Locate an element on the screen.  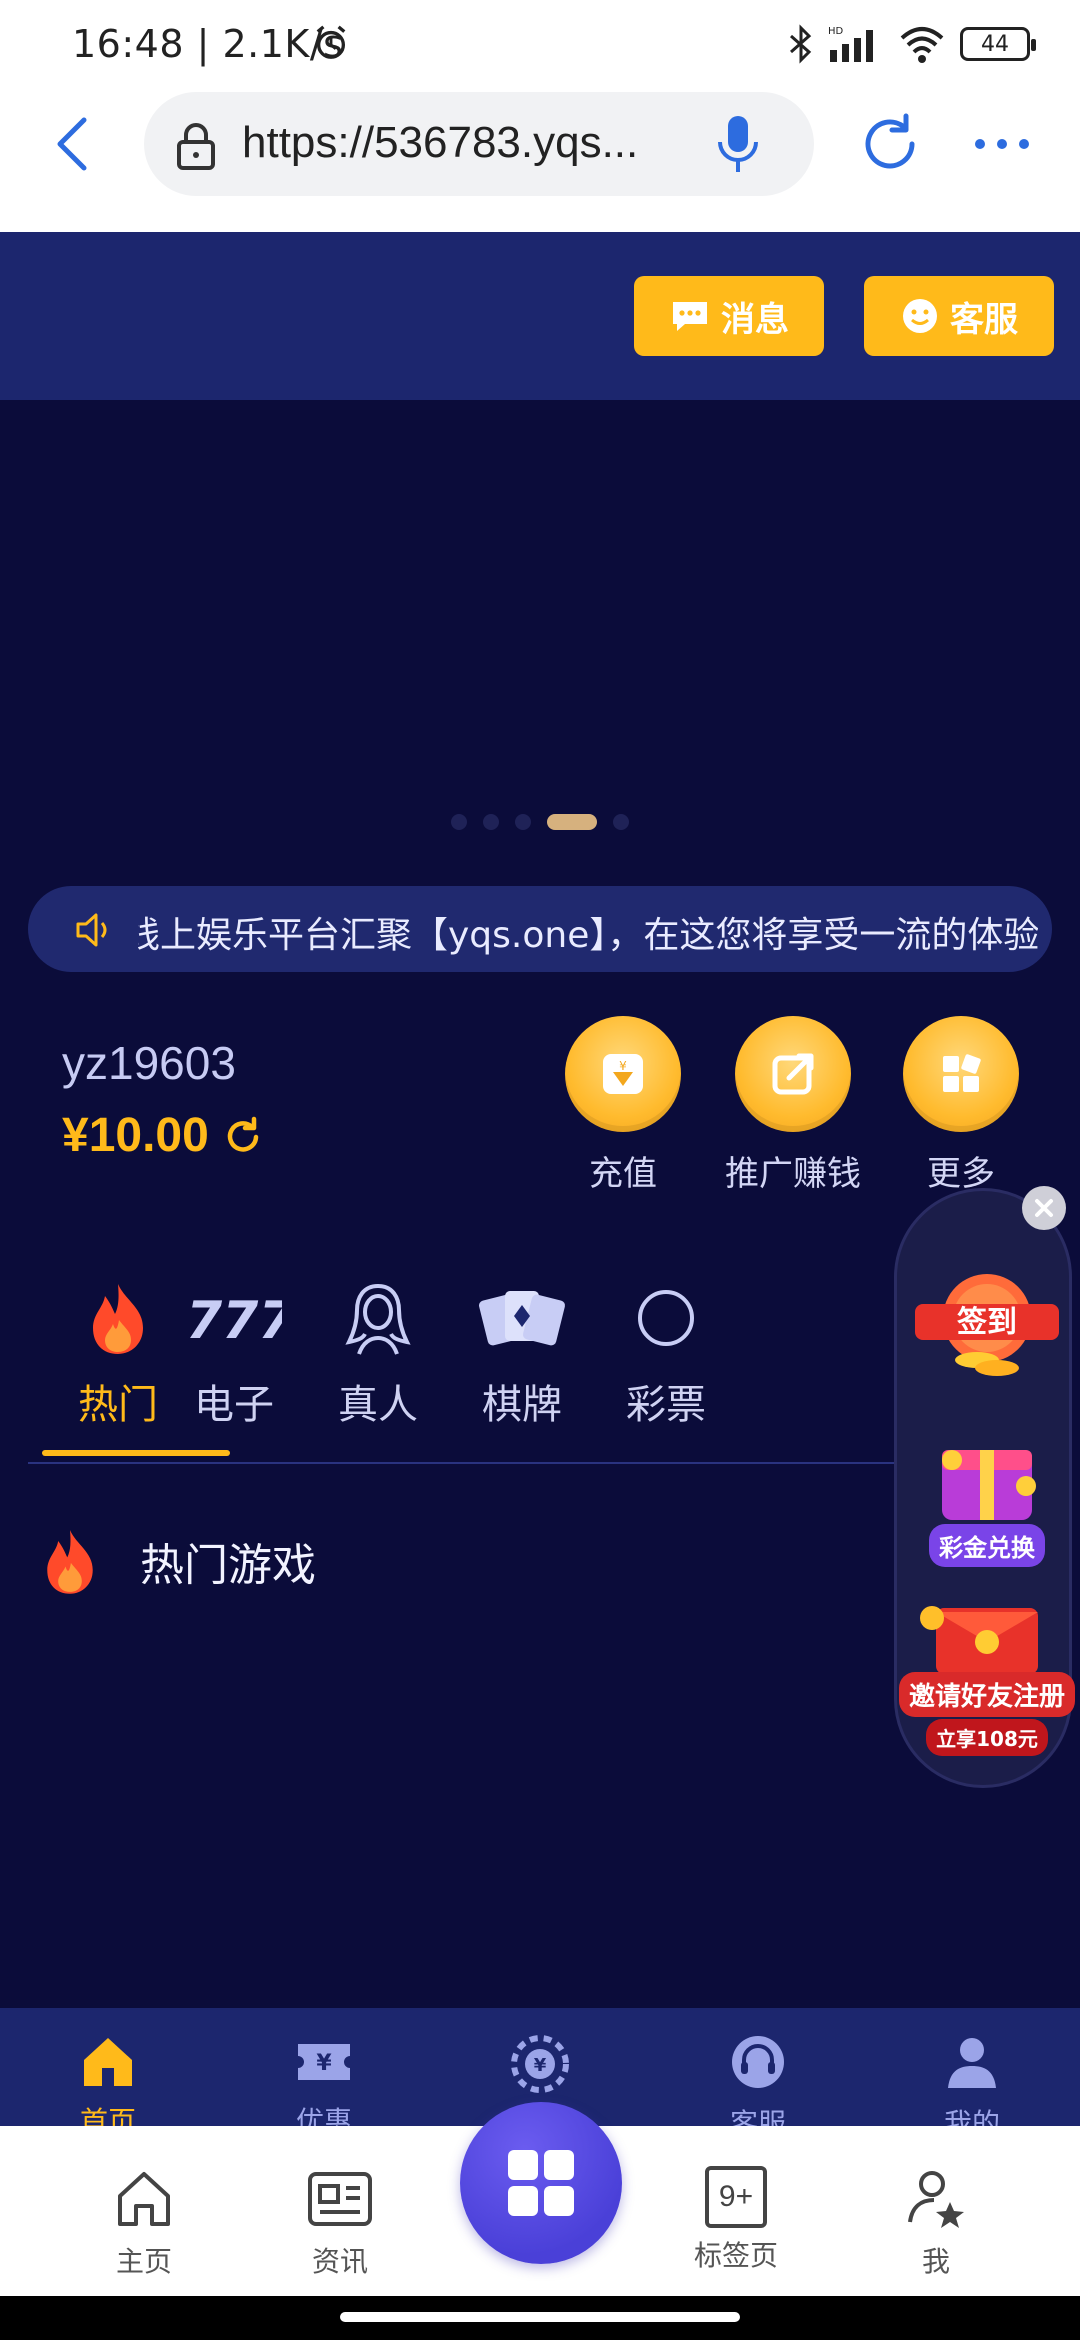
carousel-dot-active is located at coordinates (572, 822).